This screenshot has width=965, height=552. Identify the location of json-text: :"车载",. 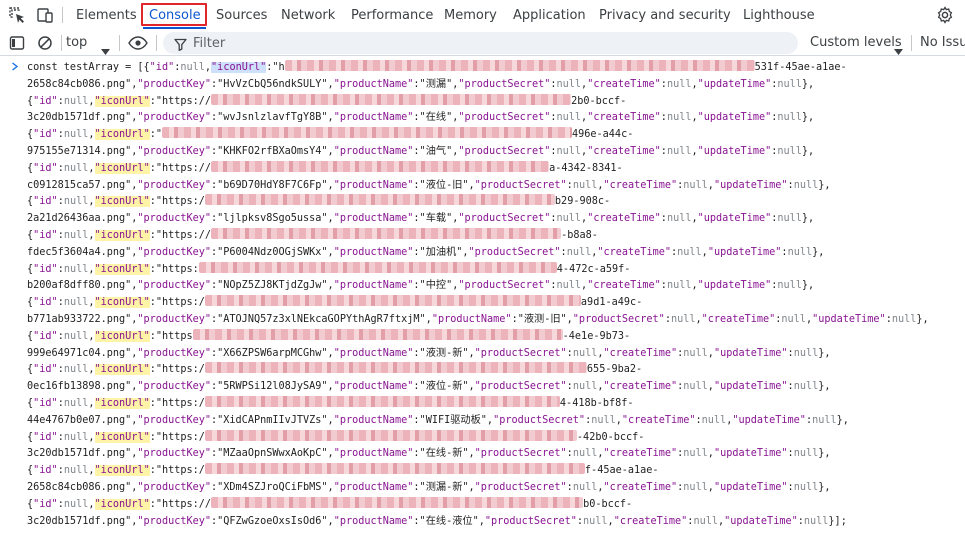
(436, 219).